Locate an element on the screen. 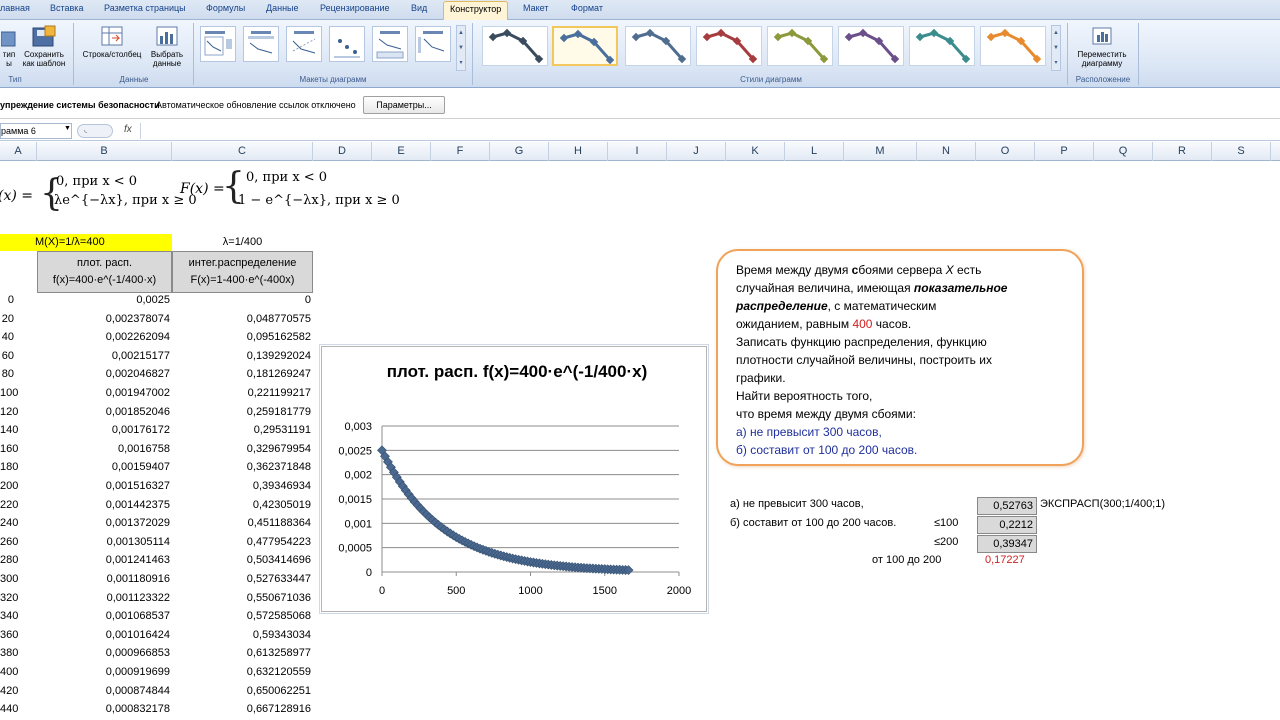 This screenshot has width=1280, height=720. answer-le200-label: ≤200 is located at coordinates (946, 542).